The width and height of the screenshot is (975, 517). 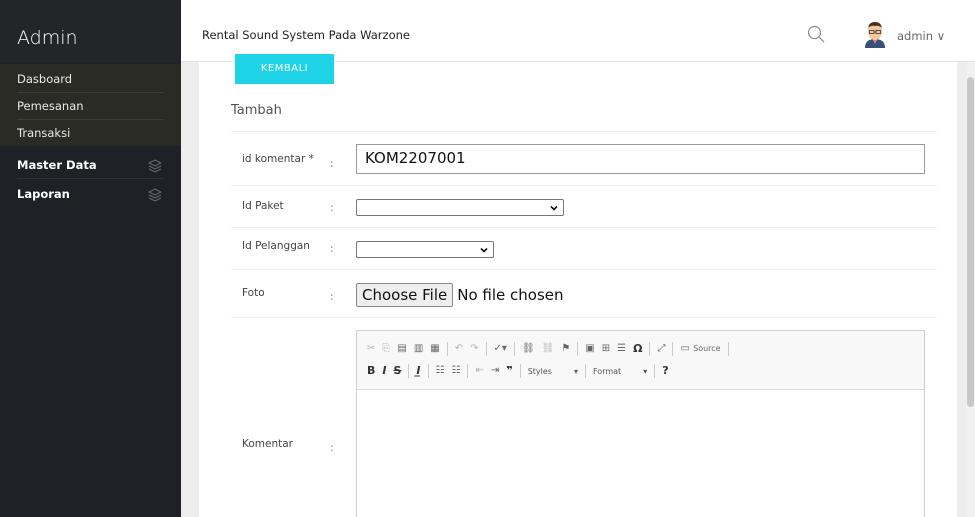 What do you see at coordinates (397, 371) in the screenshot?
I see `strikethrough-icon: S` at bounding box center [397, 371].